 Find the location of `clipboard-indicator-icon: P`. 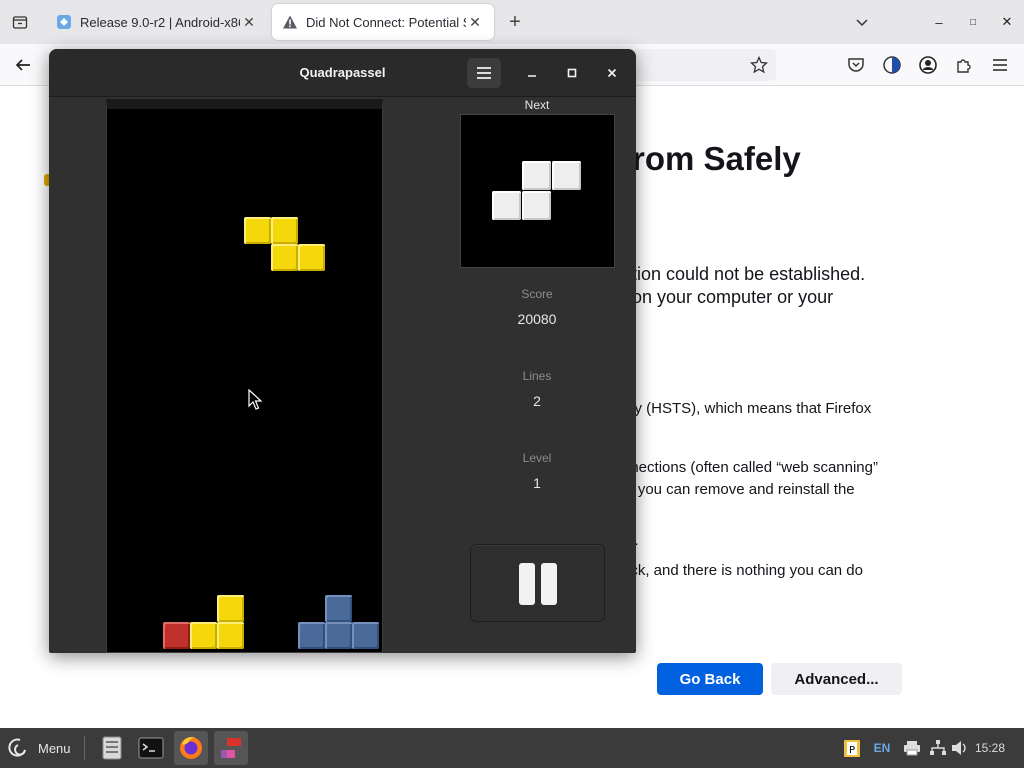

clipboard-indicator-icon: P is located at coordinates (852, 748).